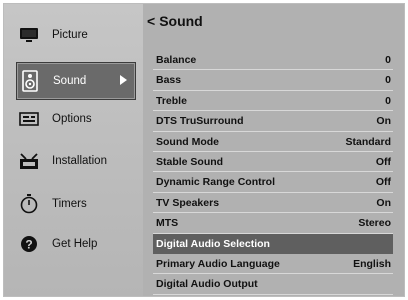  What do you see at coordinates (273, 60) in the screenshot?
I see `setting-row-balance: Balance 0` at bounding box center [273, 60].